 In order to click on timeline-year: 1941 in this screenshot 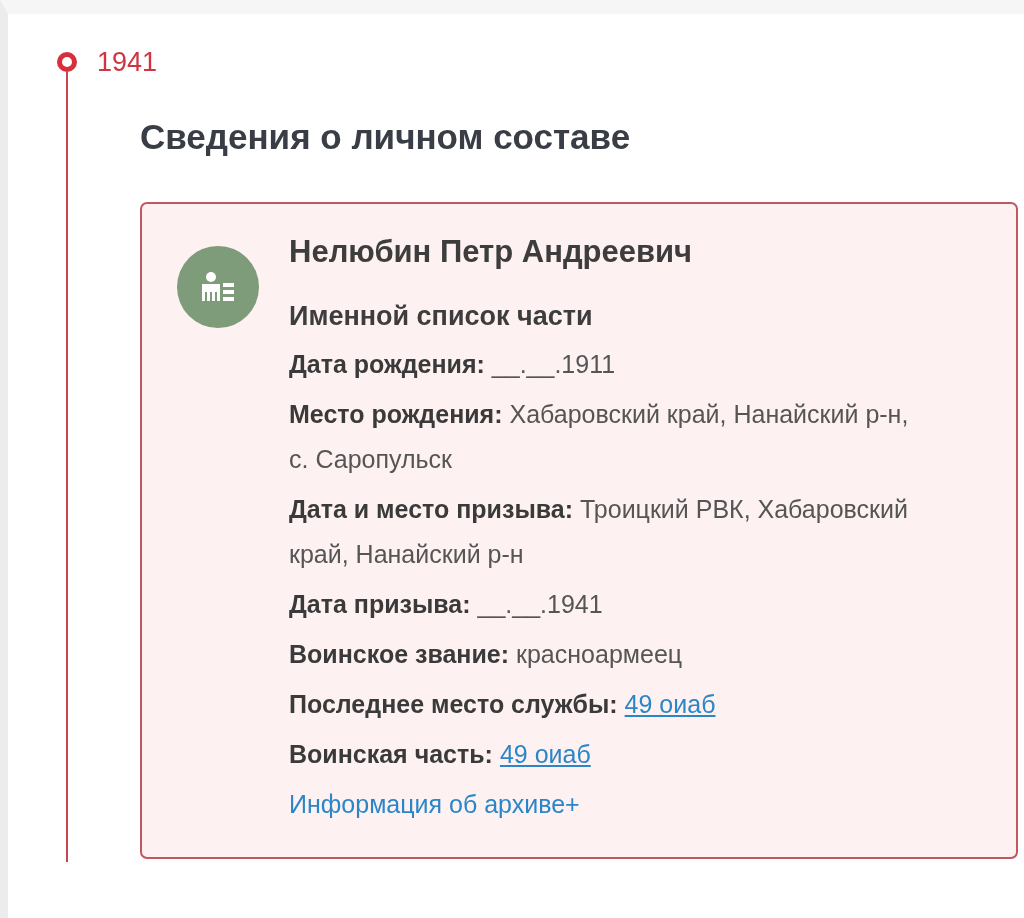, I will do `click(127, 62)`.